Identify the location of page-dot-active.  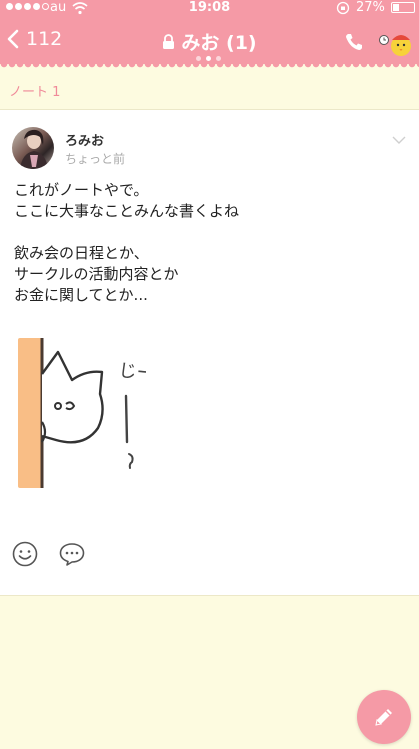
(208, 58).